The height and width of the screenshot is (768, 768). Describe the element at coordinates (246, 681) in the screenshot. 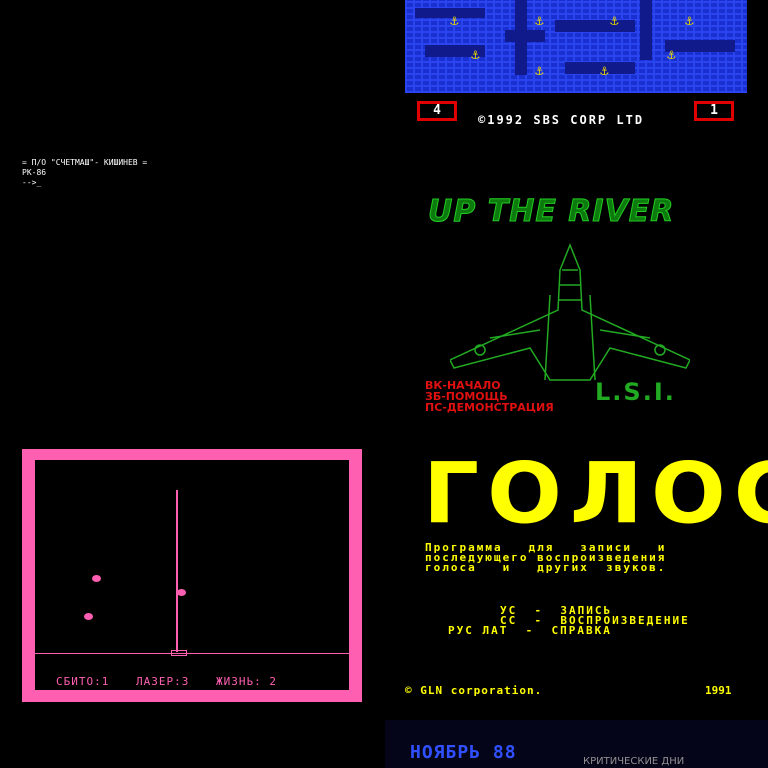

I see `lives-status: ЖИЗНЬ: 2` at that location.